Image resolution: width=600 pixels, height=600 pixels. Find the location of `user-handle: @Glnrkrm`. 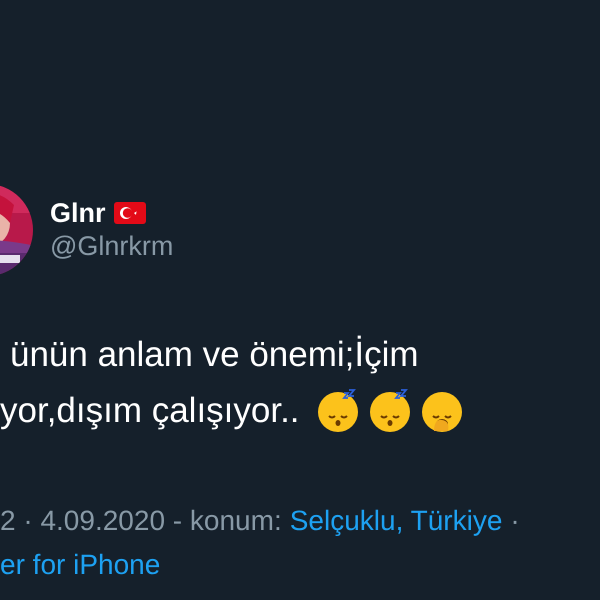

user-handle: @Glnrkrm is located at coordinates (112, 246).